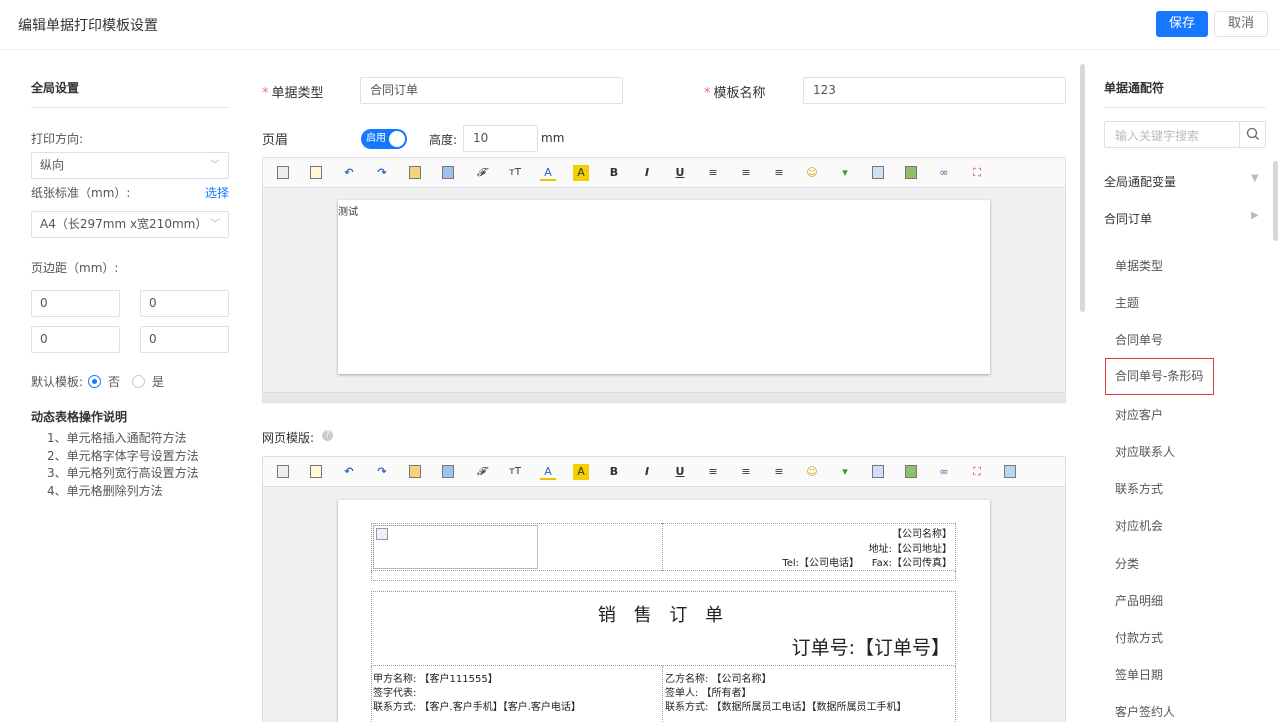 This screenshot has height=722, width=1280. Describe the element at coordinates (1185, 181) in the screenshot. I see `group-global-vars: 全局通配变量 ▼` at that location.